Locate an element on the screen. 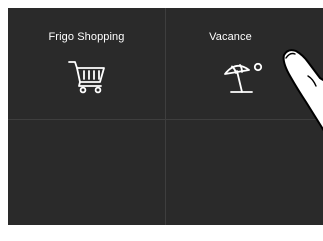 The width and height of the screenshot is (323, 241). shopping-cart-icon is located at coordinates (87, 78).